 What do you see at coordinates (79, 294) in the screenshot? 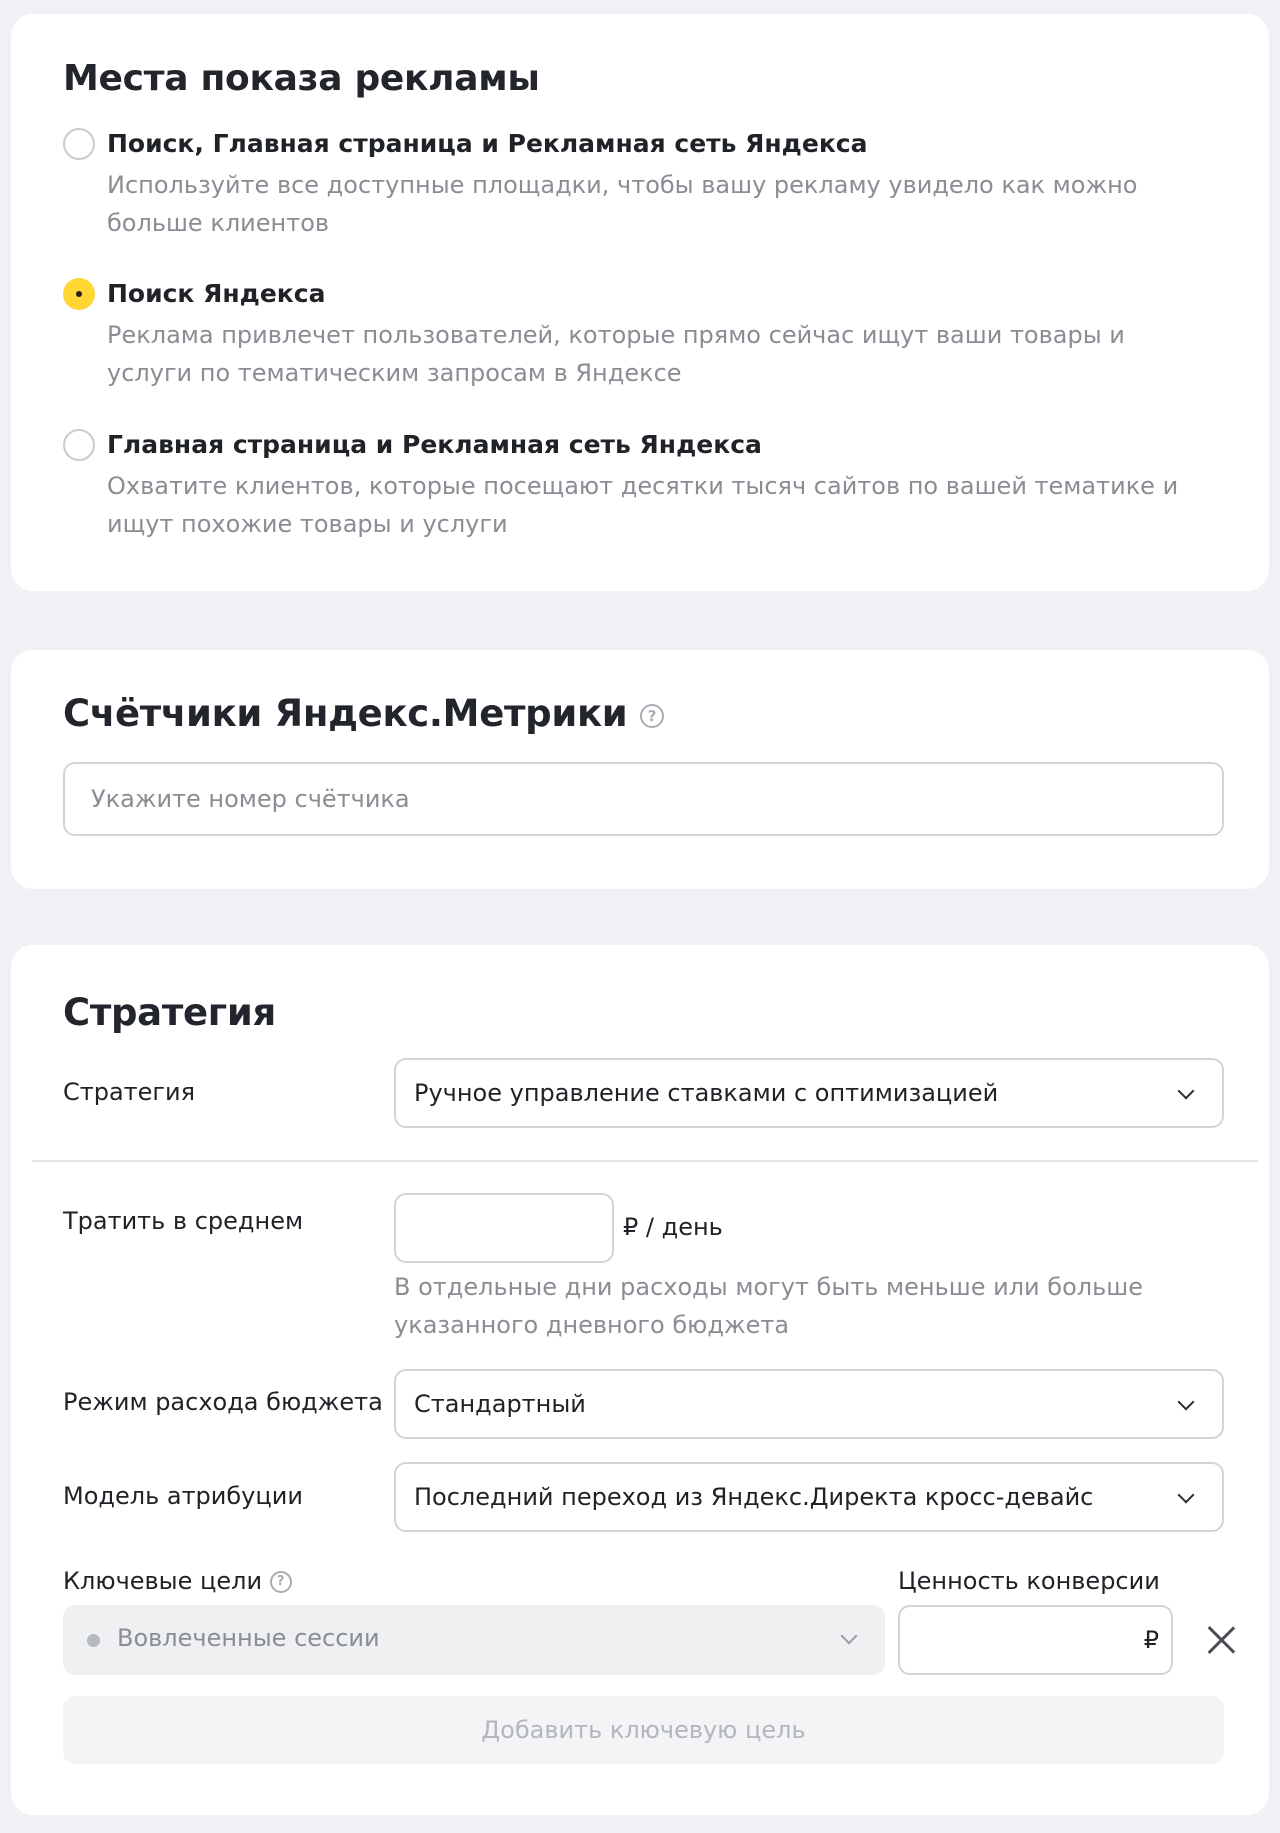
I see `radio-button-selected` at bounding box center [79, 294].